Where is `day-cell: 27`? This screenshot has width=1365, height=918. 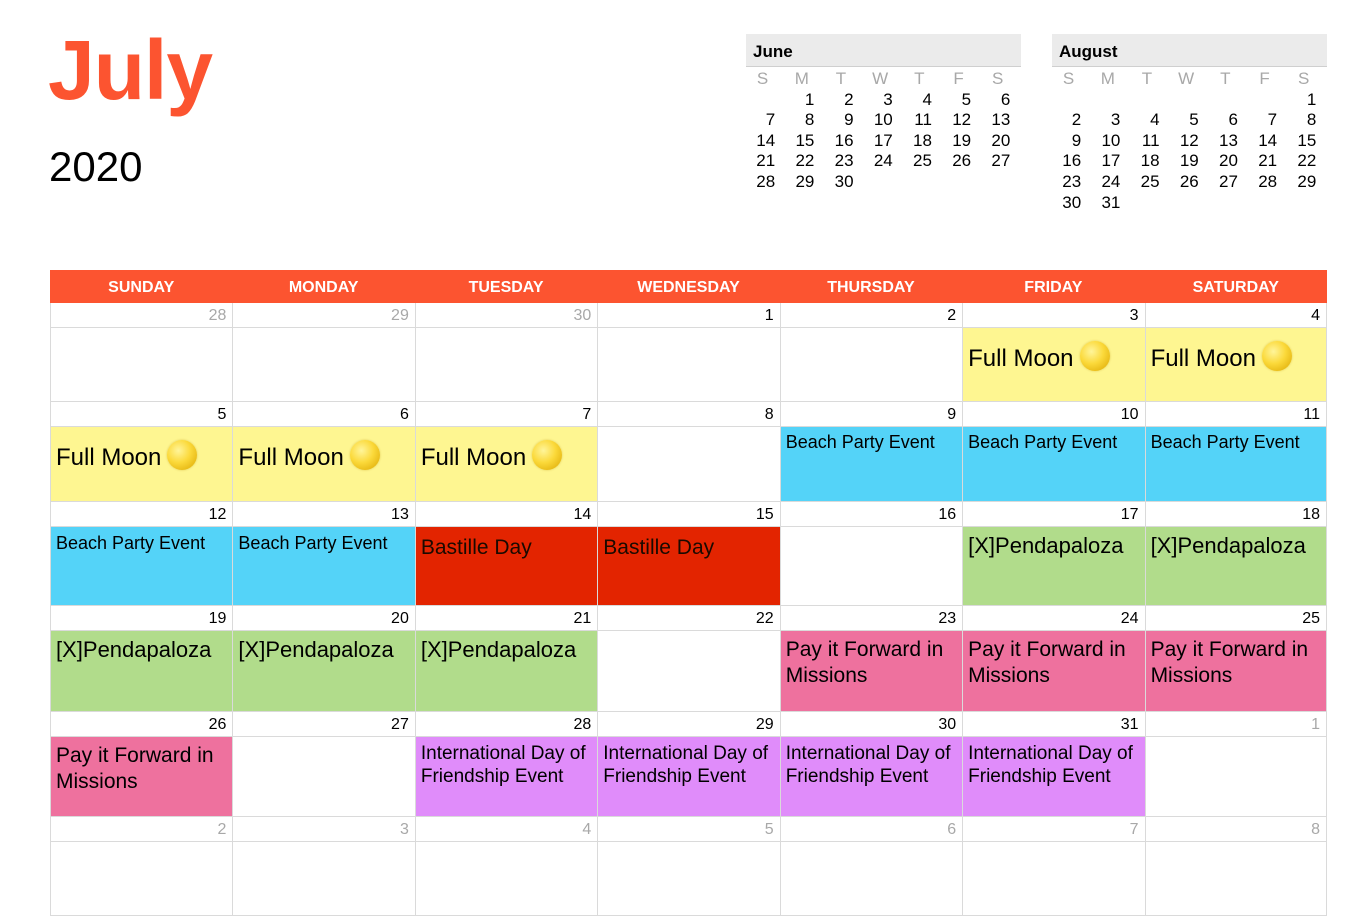 day-cell: 27 is located at coordinates (323, 764).